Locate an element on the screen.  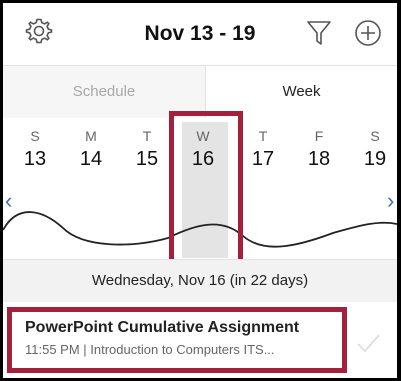
filter-icon is located at coordinates (319, 33).